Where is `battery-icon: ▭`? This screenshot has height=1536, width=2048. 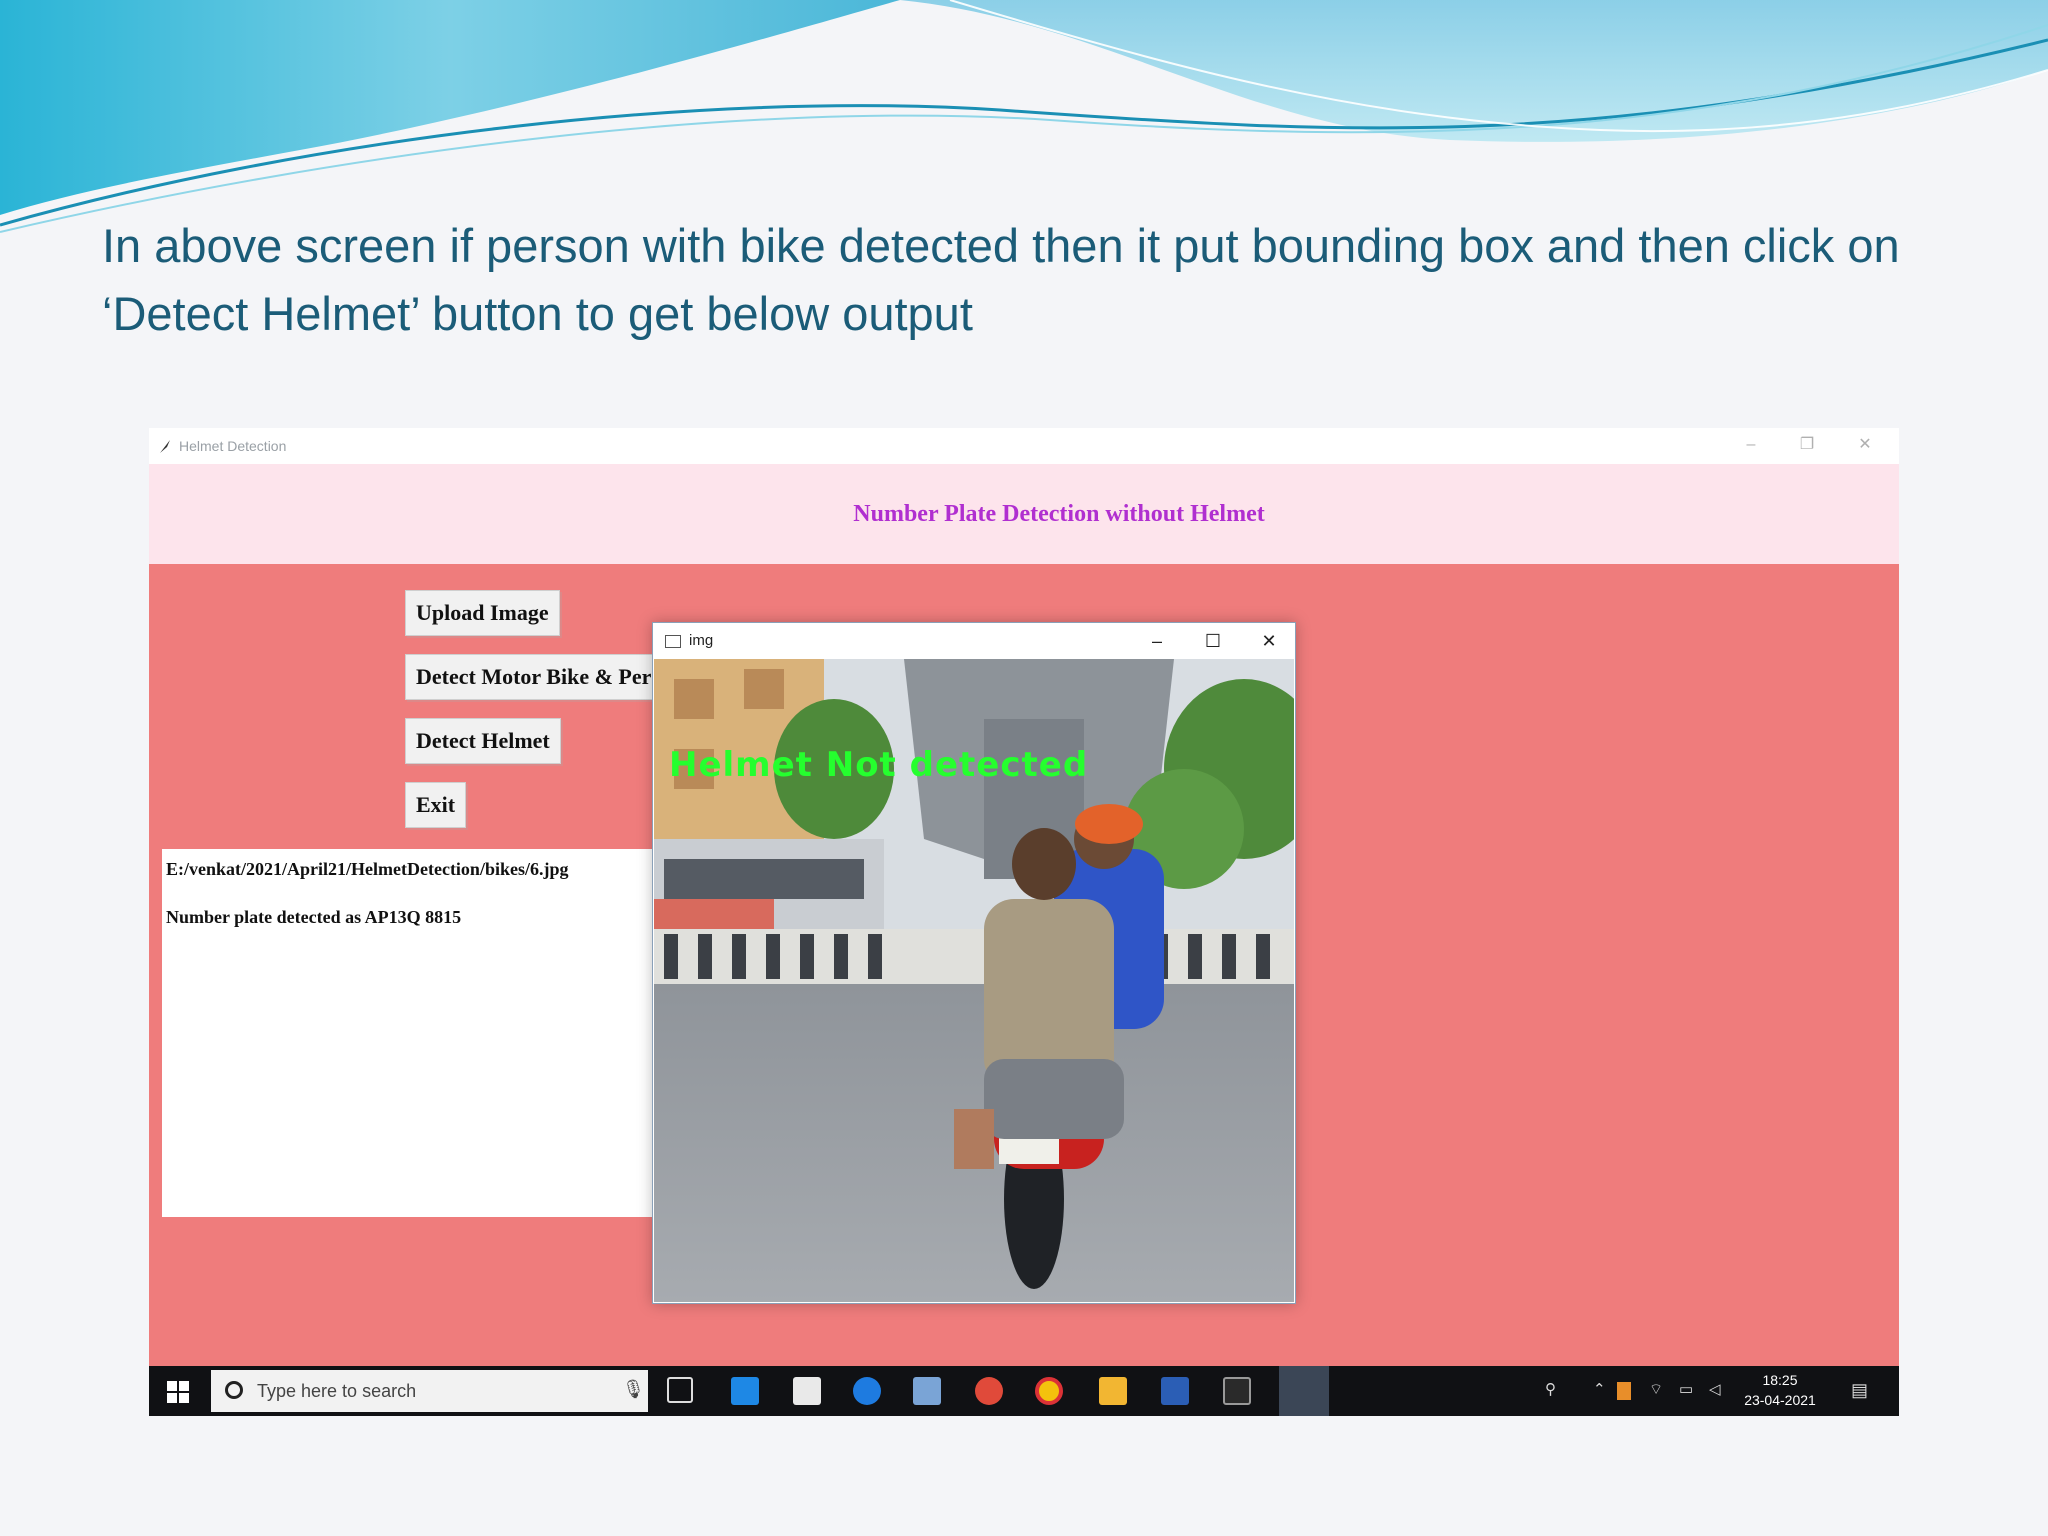 battery-icon: ▭ is located at coordinates (1686, 1389).